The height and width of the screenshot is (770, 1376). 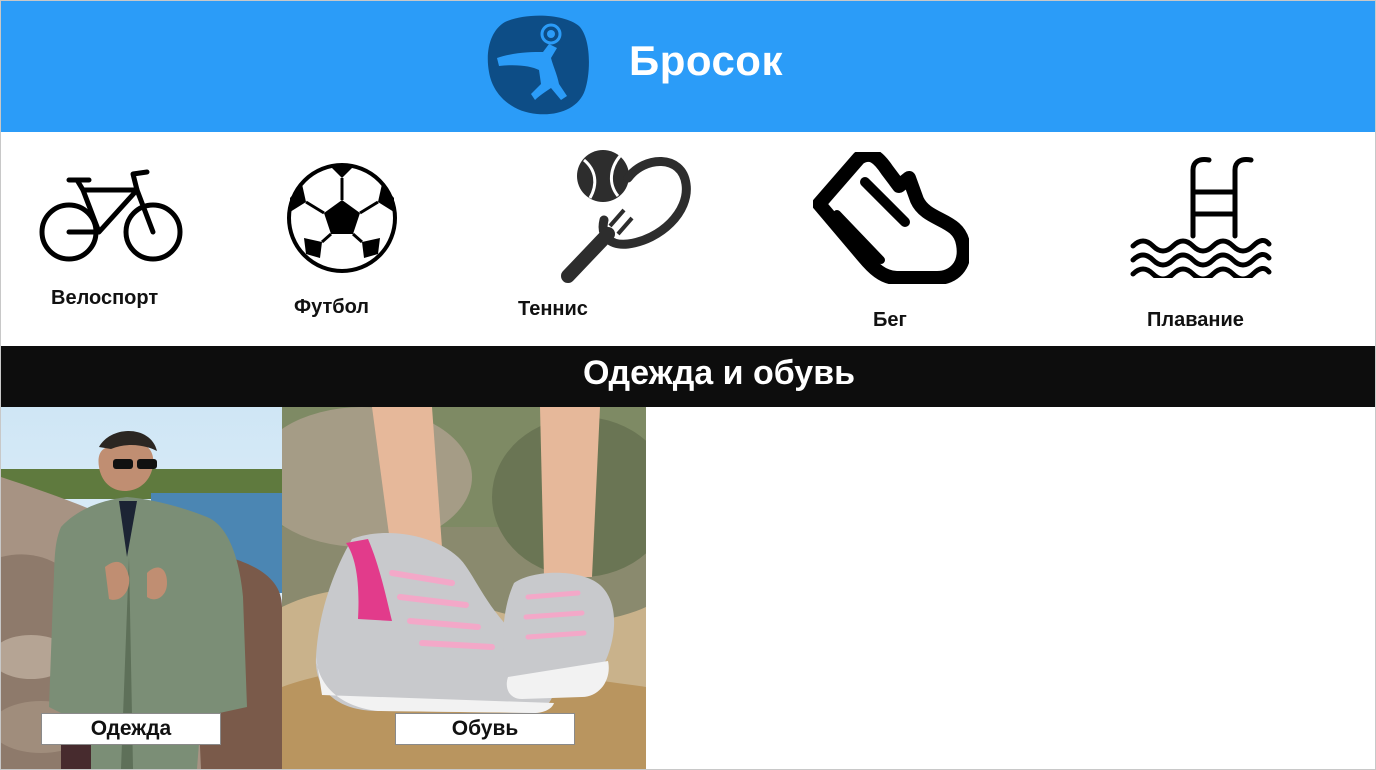 I want to click on sport-football: Футбол, so click(x=346, y=242).